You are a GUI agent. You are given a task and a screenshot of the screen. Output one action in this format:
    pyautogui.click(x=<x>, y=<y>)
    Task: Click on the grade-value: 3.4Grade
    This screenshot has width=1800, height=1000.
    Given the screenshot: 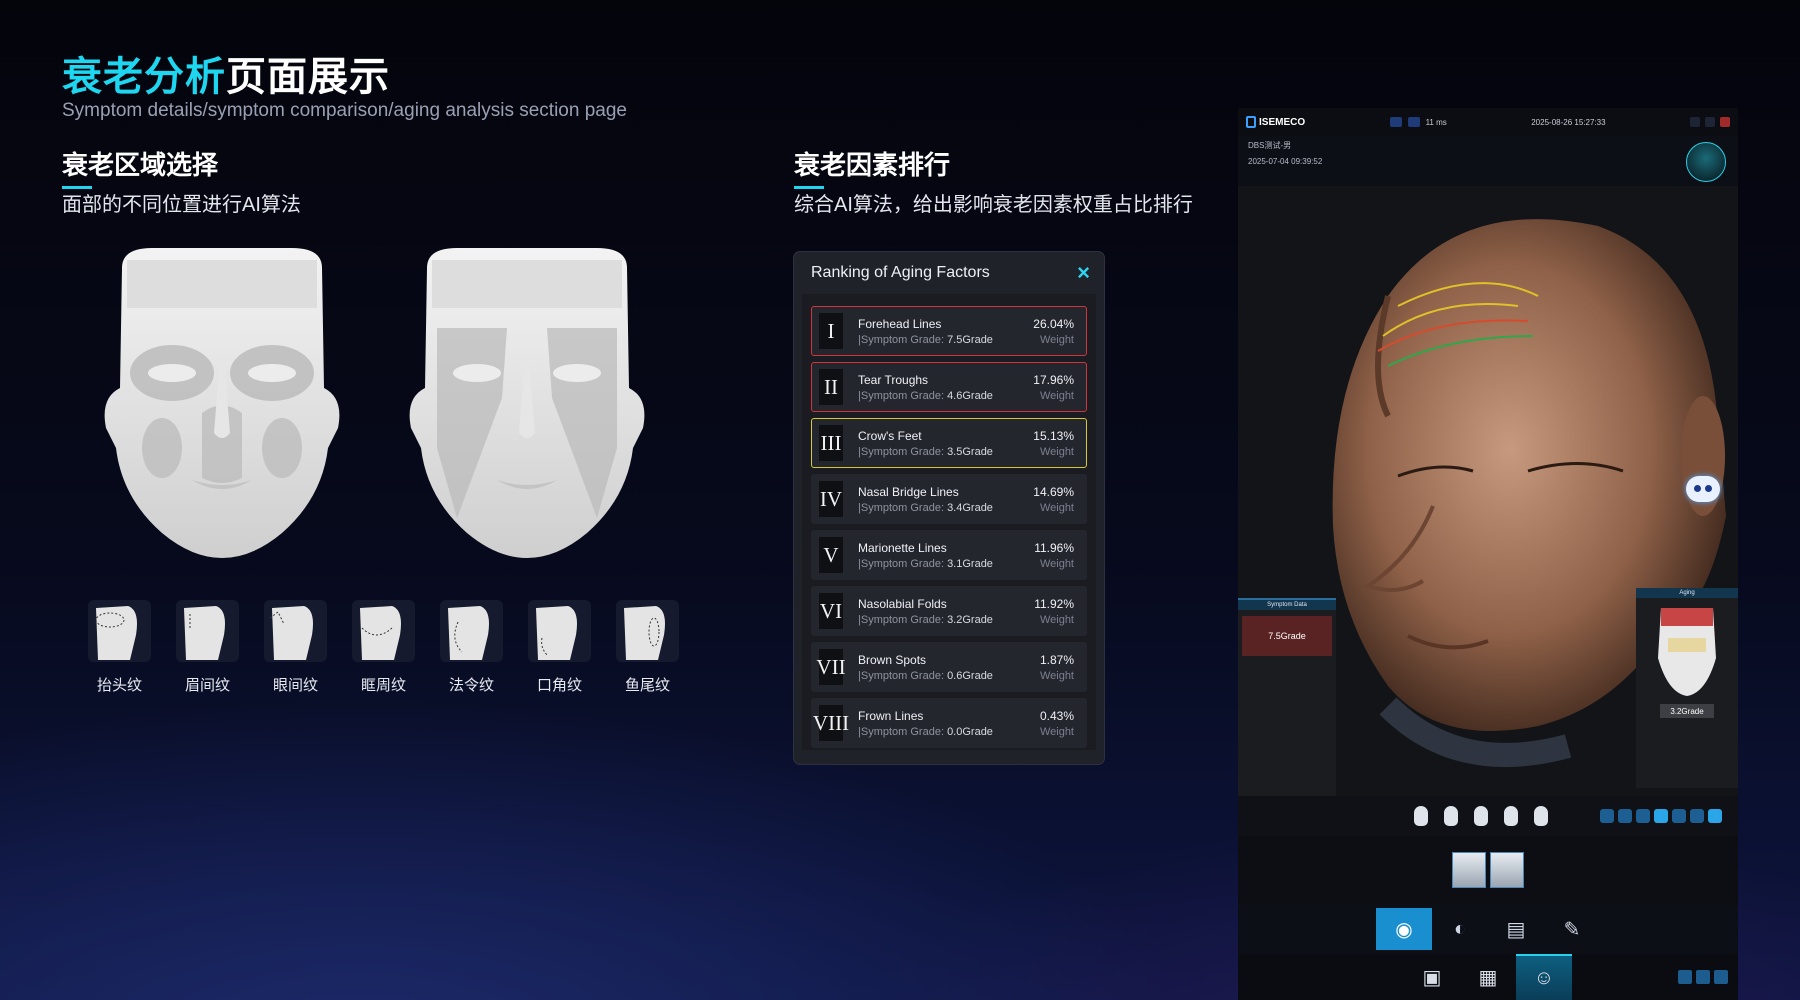 What is the action you would take?
    pyautogui.click(x=970, y=507)
    